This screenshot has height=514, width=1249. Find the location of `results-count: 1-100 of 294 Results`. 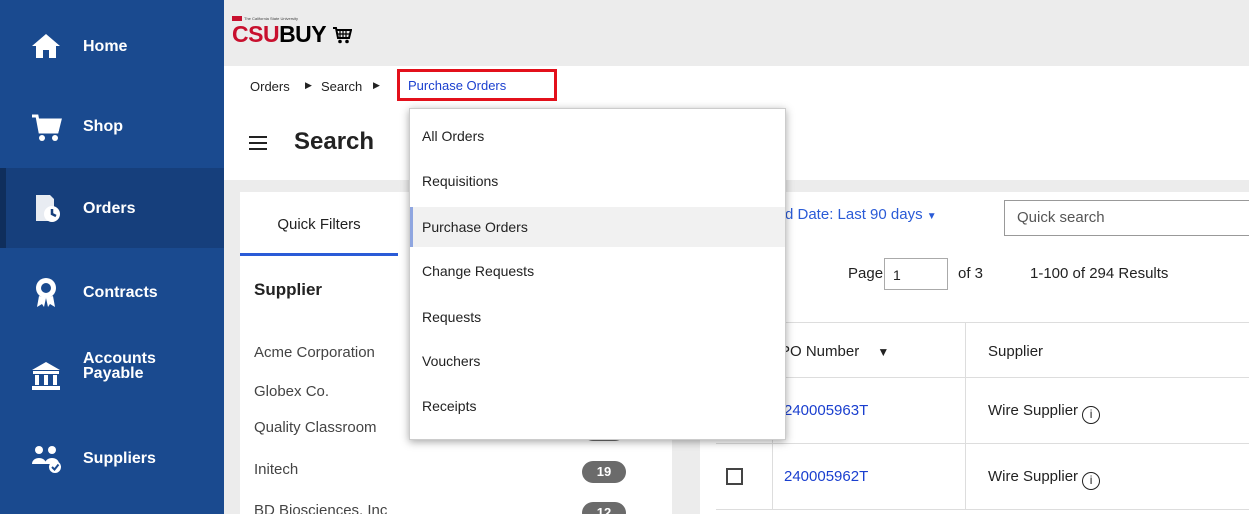

results-count: 1-100 of 294 Results is located at coordinates (1099, 273).